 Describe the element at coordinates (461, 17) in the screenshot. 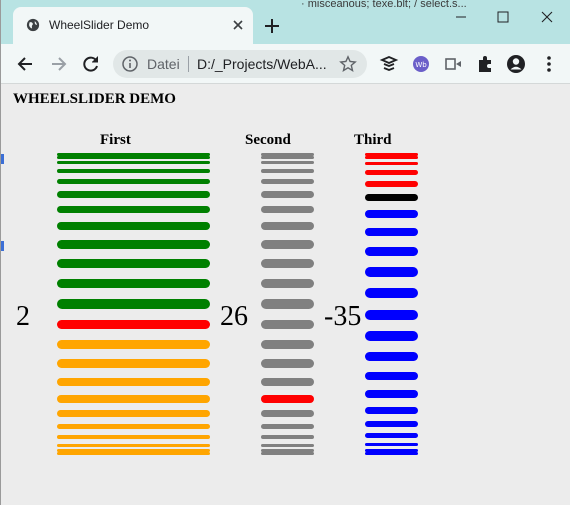

I see `minimize-icon` at that location.